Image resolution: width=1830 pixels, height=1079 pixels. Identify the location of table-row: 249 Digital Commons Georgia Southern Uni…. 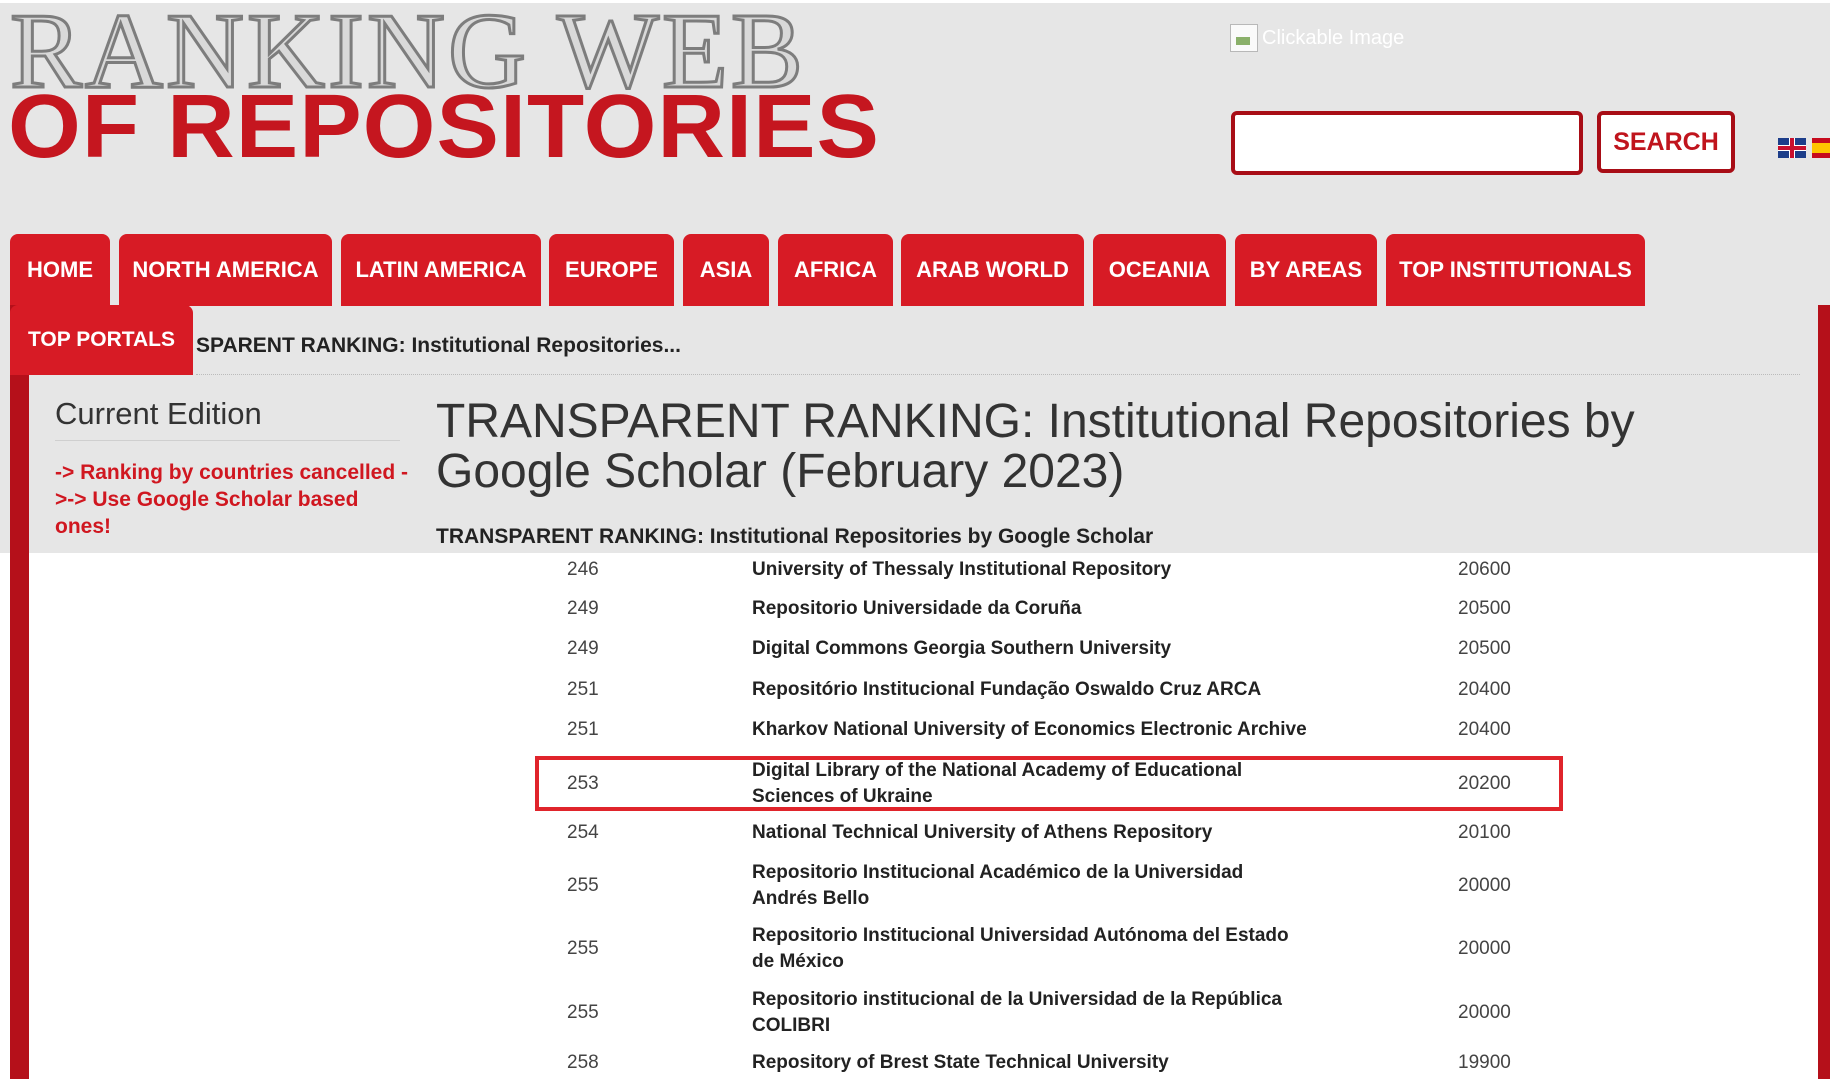
(1045, 649).